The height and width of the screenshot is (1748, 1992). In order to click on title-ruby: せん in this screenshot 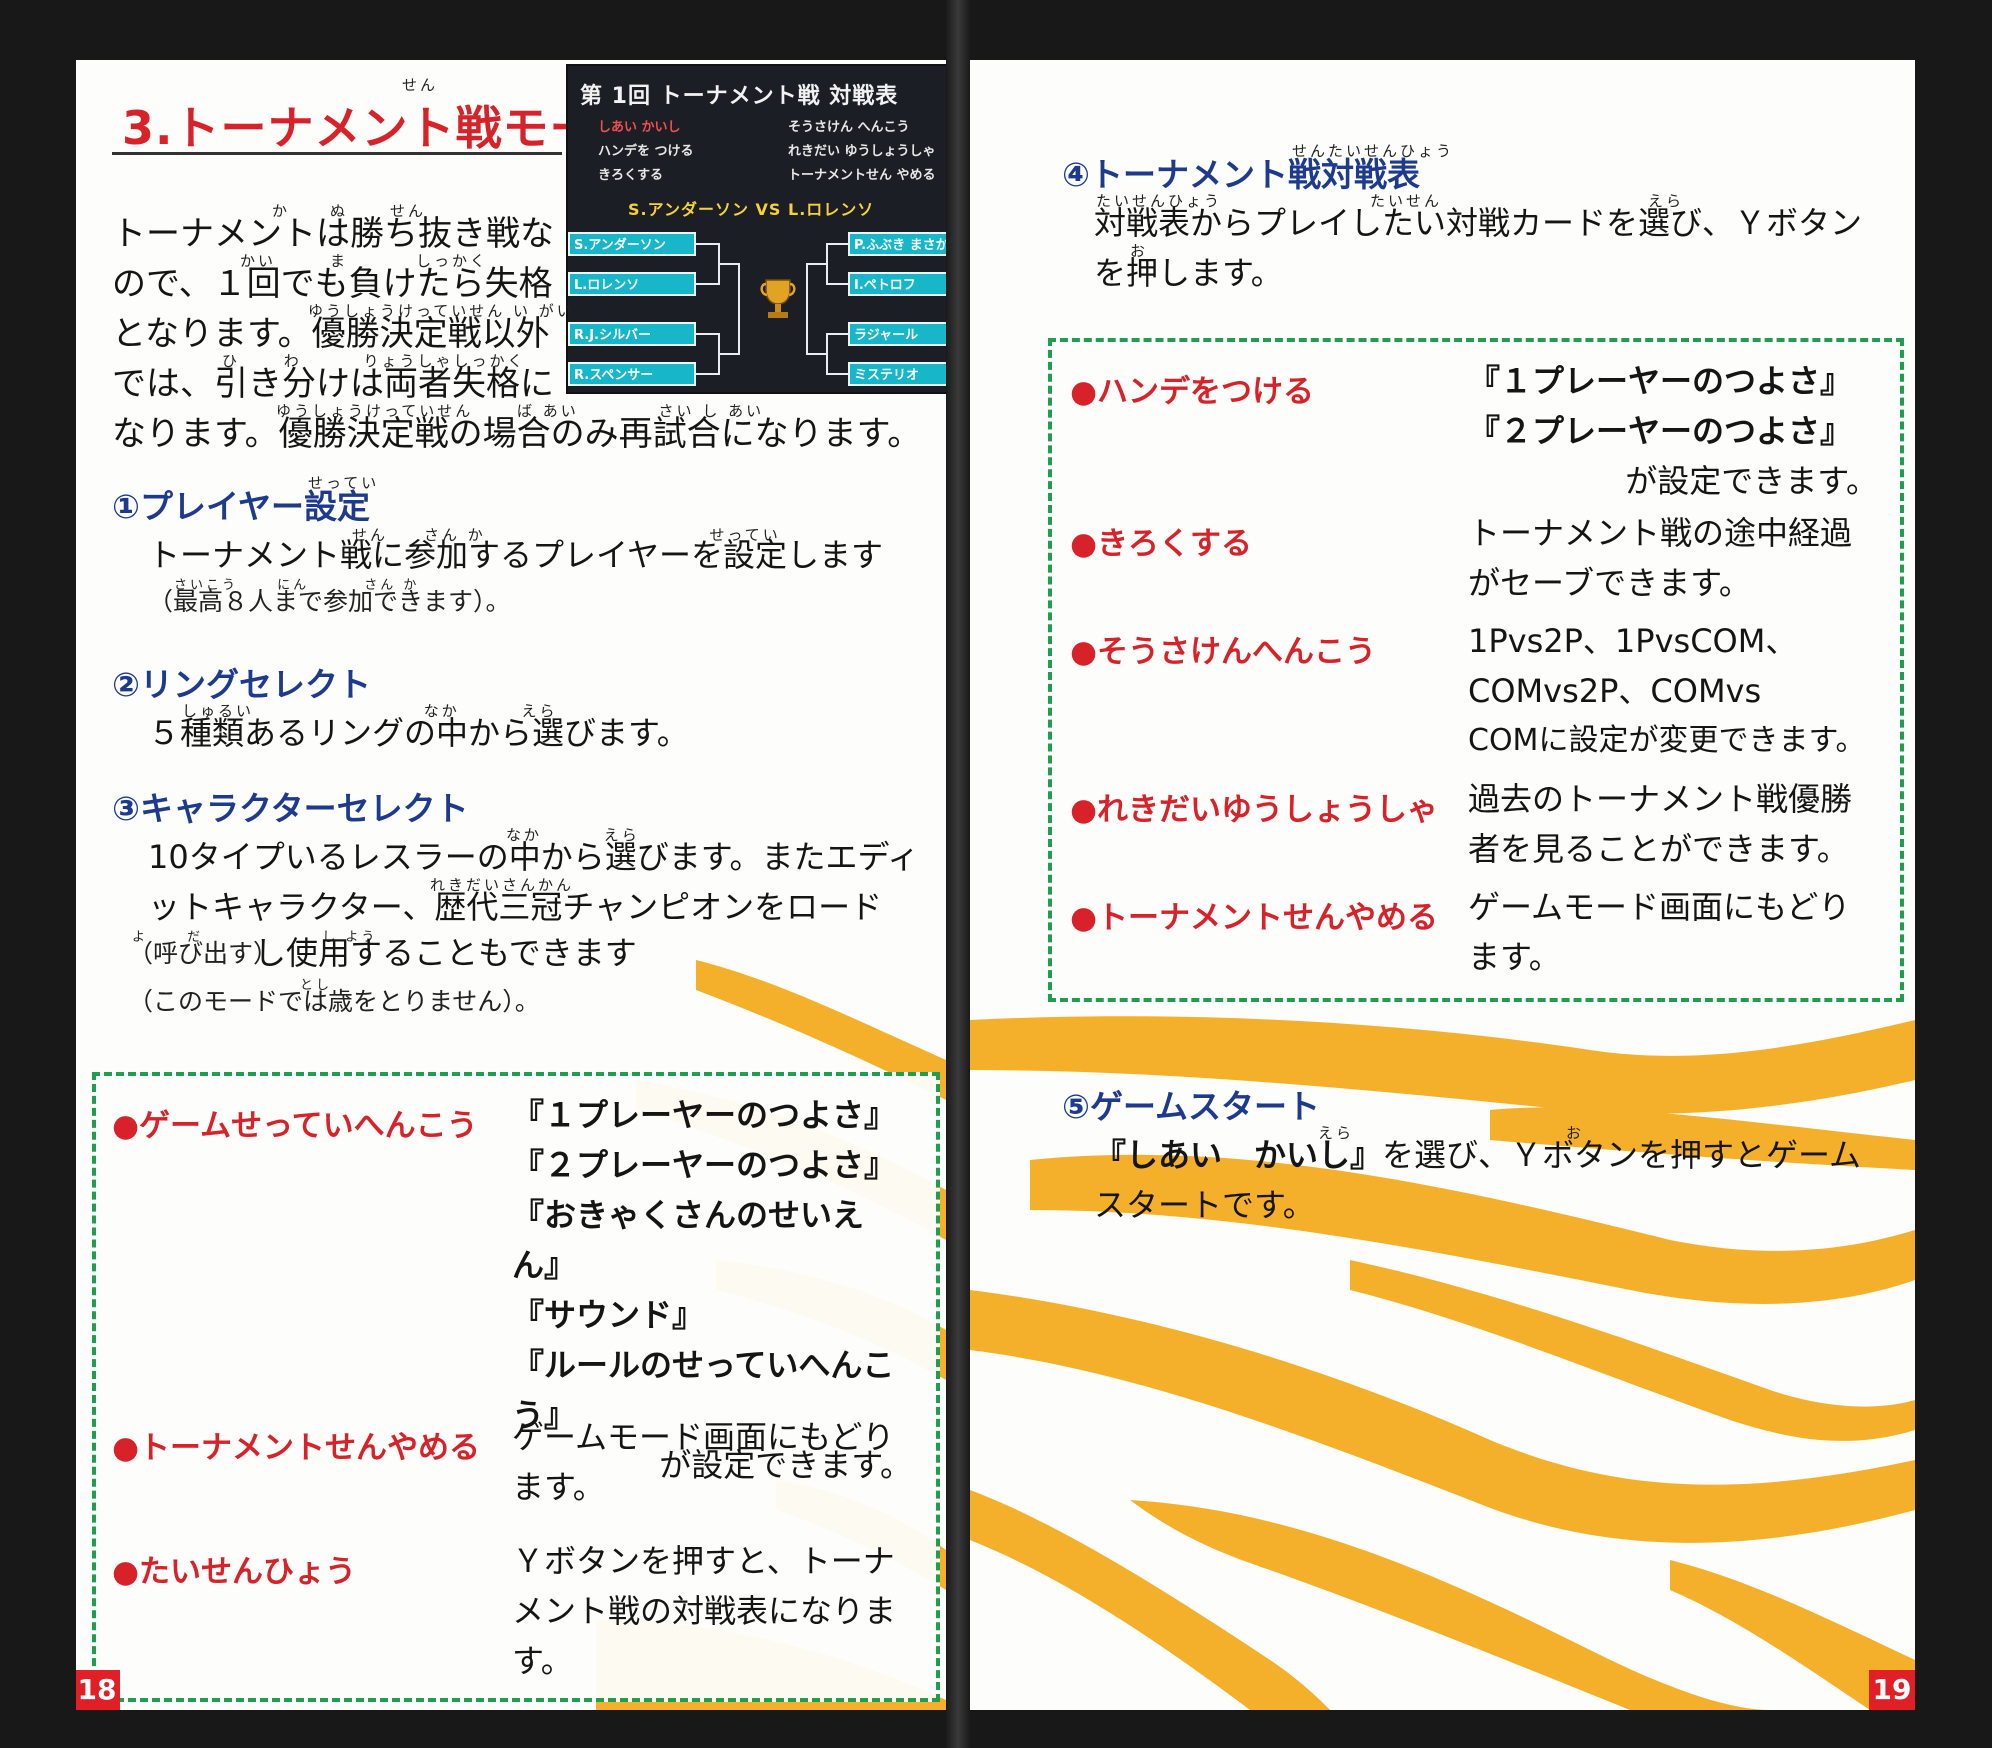, I will do `click(420, 85)`.